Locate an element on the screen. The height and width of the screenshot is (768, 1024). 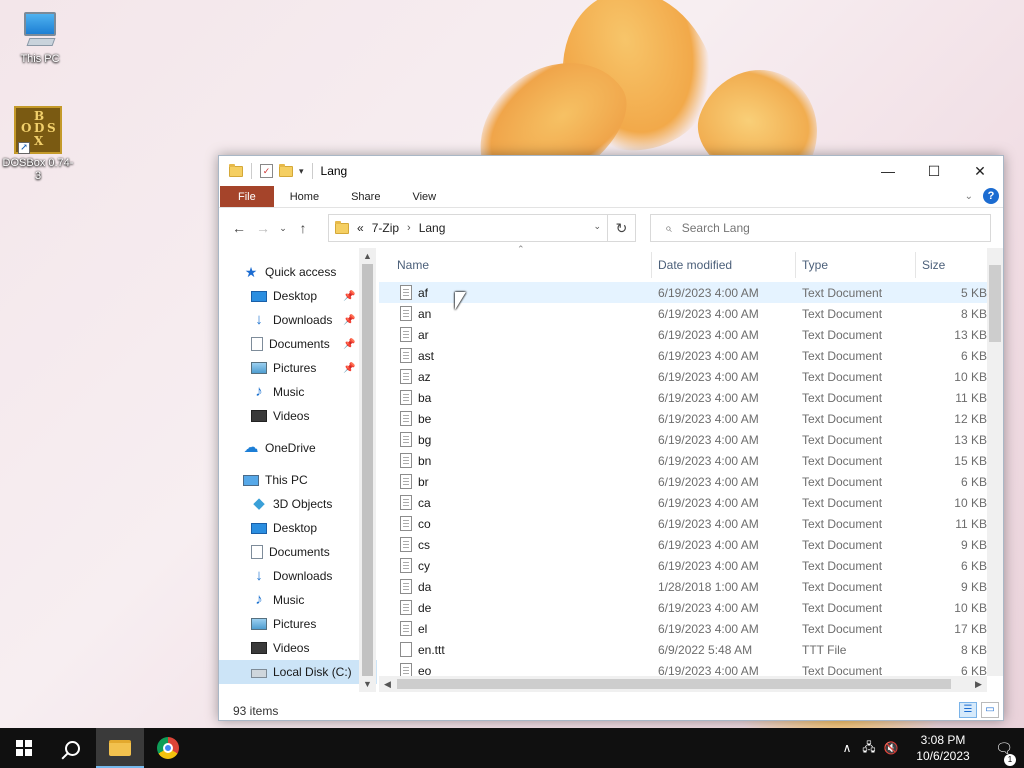
table-row: ba 6/19/2023 4:00 AM Text Document 11 KB is located at coordinates (683, 397).